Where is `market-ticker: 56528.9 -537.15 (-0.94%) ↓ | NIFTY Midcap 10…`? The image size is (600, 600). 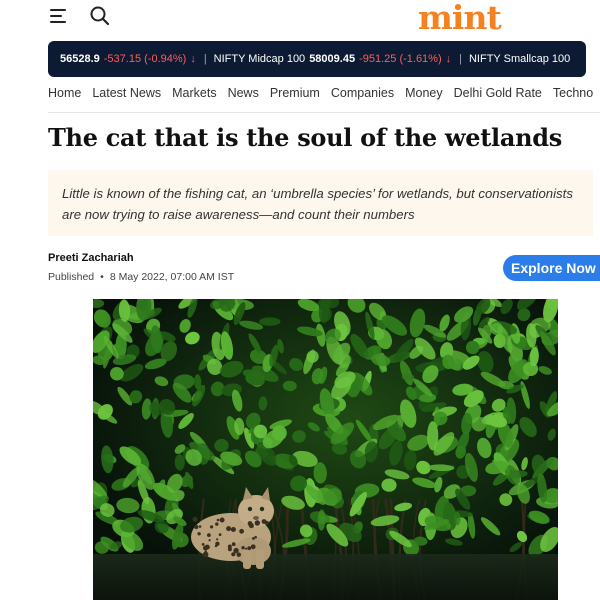
market-ticker: 56528.9 -537.15 (-0.94%) ↓ | NIFTY Midcap 10… is located at coordinates (317, 59).